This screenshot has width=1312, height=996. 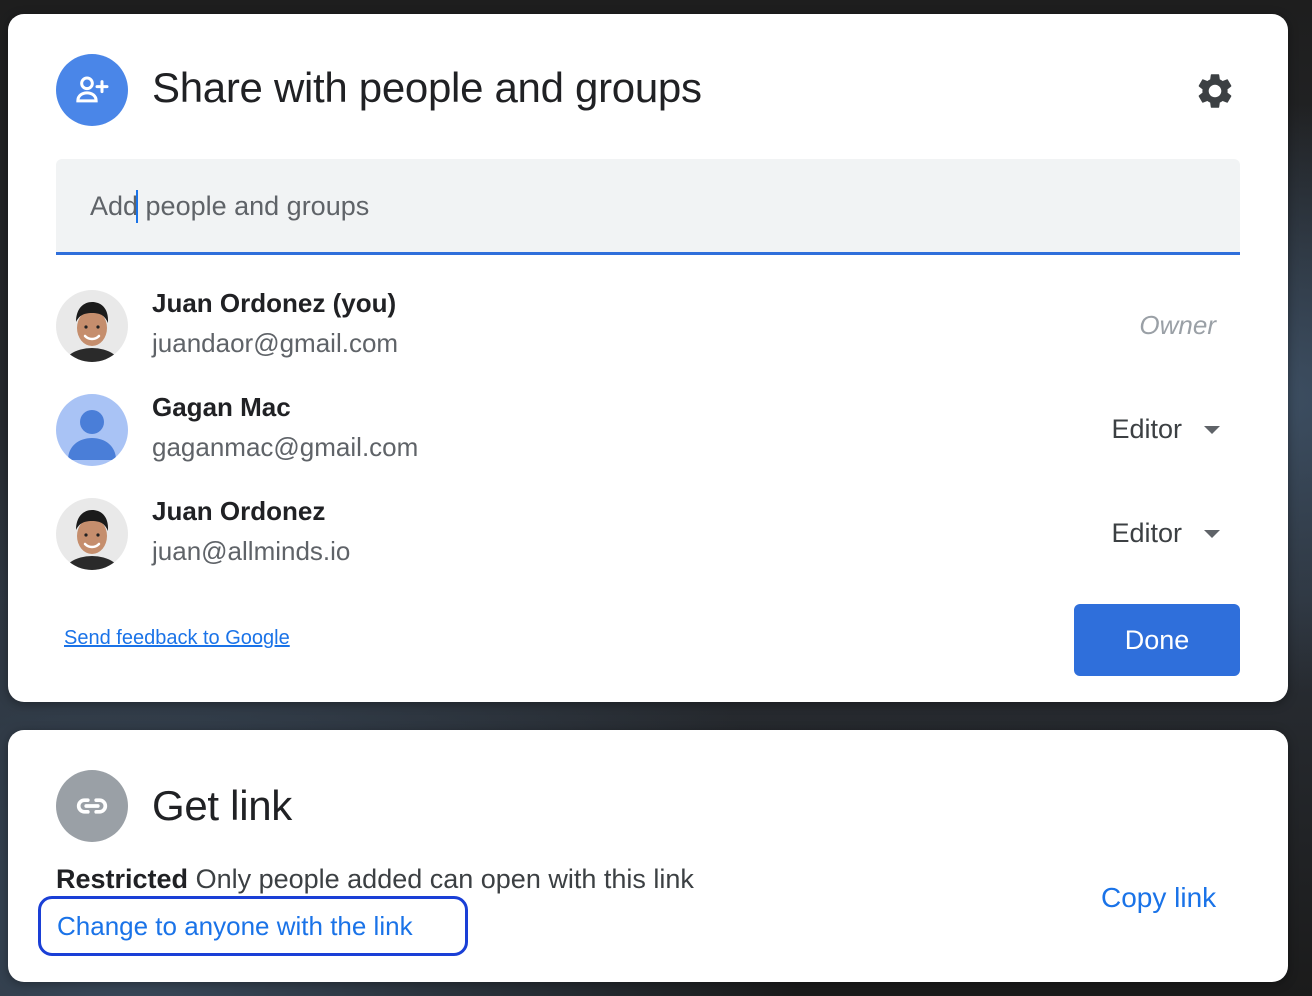 I want to click on person-email: juan@allminds.io, so click(x=251, y=551).